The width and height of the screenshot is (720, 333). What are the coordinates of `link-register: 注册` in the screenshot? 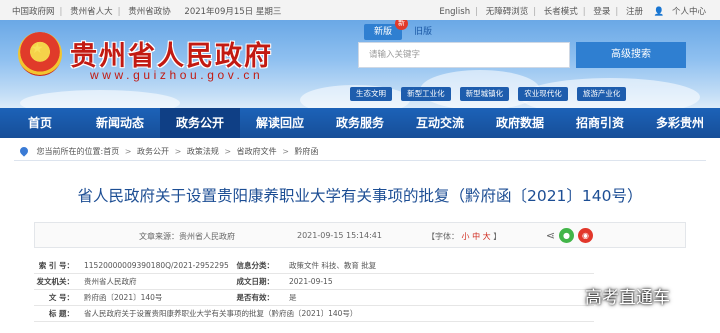 It's located at (634, 12).